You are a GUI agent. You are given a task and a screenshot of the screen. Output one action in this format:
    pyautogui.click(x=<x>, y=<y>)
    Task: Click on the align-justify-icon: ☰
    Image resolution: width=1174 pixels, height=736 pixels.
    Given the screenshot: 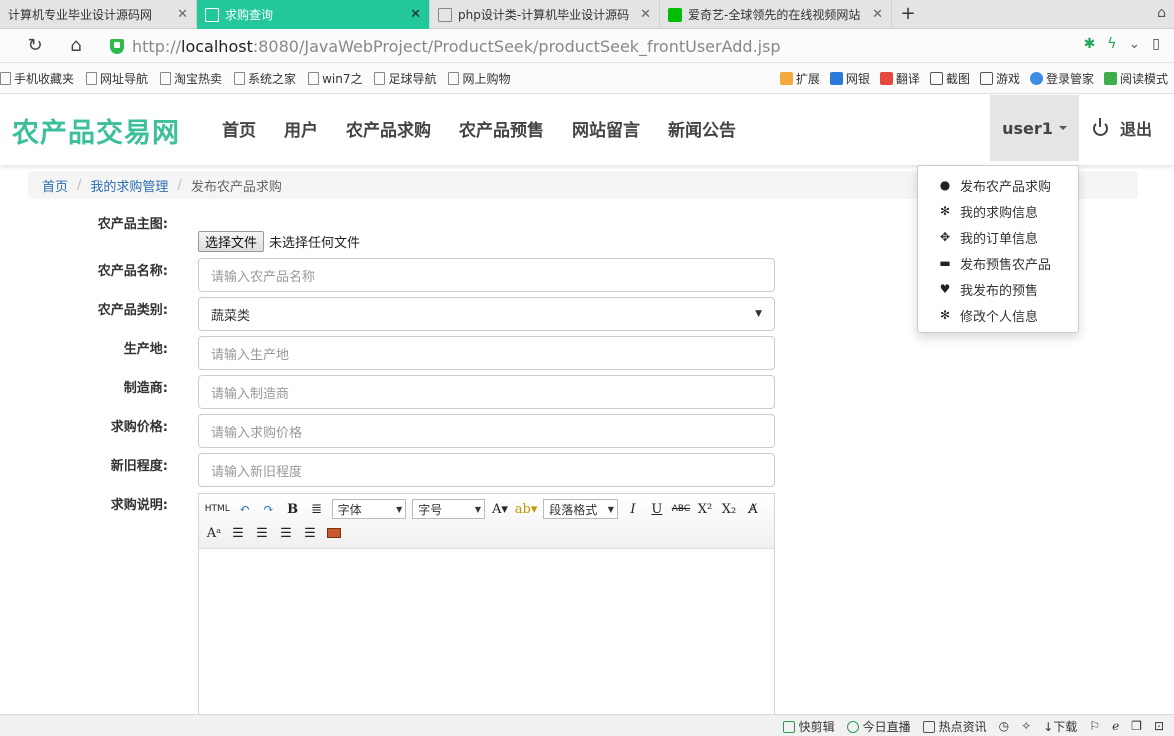 What is the action you would take?
    pyautogui.click(x=310, y=533)
    